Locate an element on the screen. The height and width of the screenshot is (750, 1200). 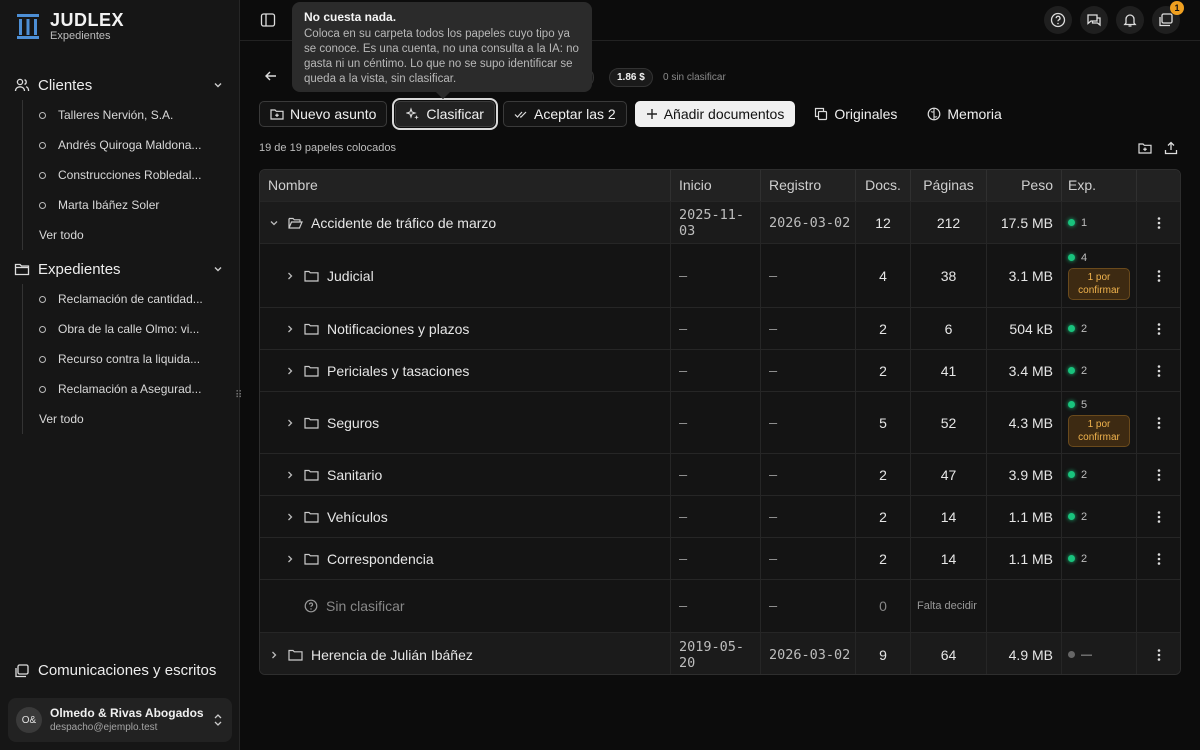
classify-button: Clasificar is located at coordinates (445, 114).